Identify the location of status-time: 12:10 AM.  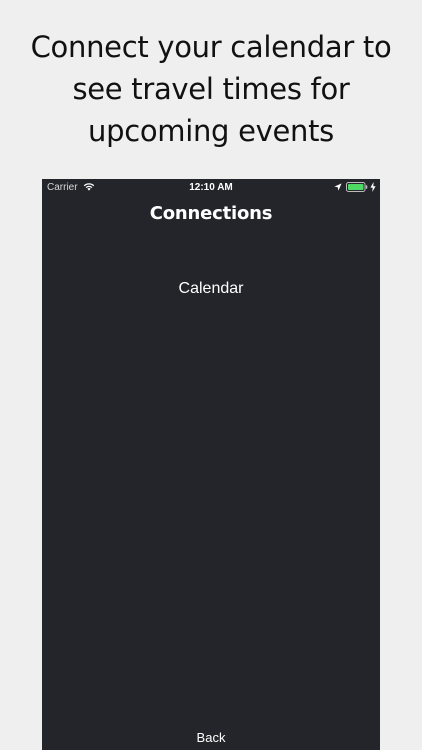
(211, 187).